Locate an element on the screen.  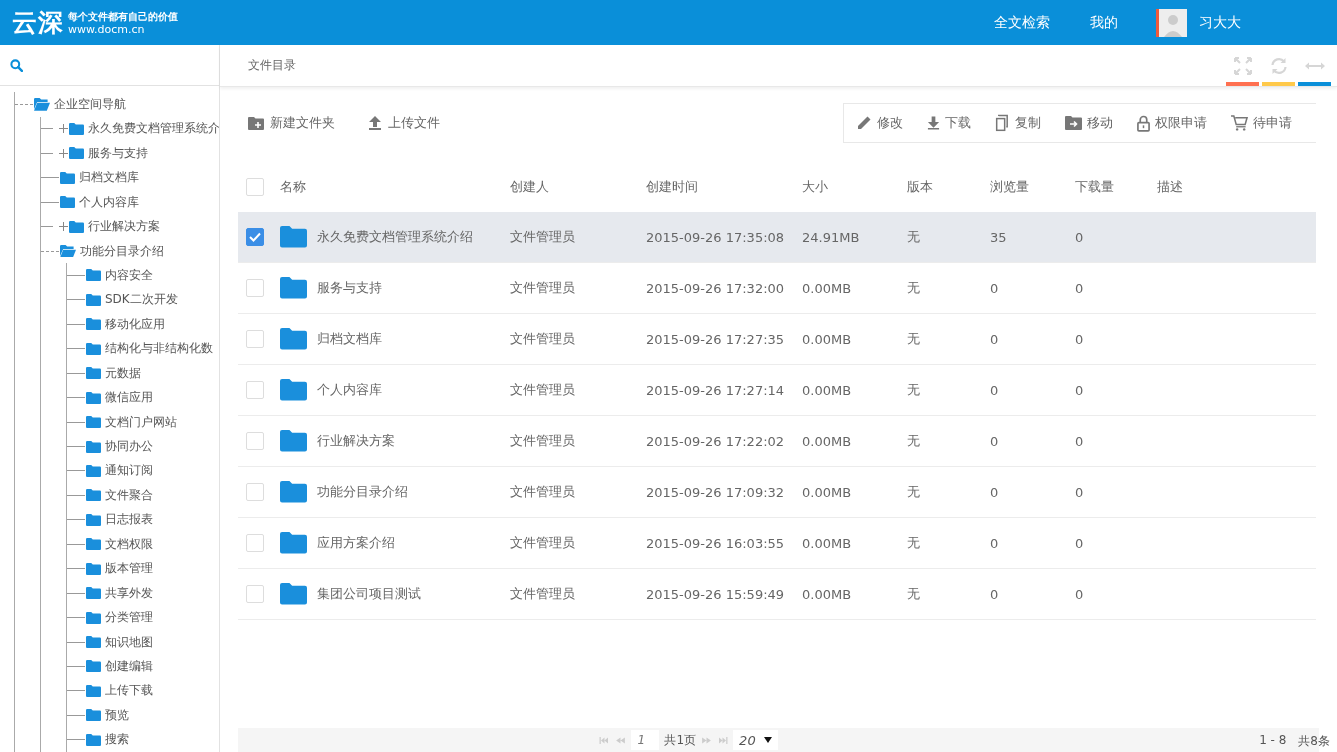
tree-item: 版本管理 is located at coordinates (129, 569).